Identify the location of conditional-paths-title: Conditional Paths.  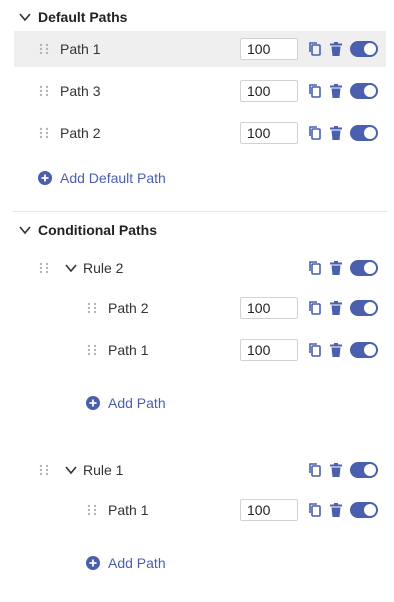
(97, 230).